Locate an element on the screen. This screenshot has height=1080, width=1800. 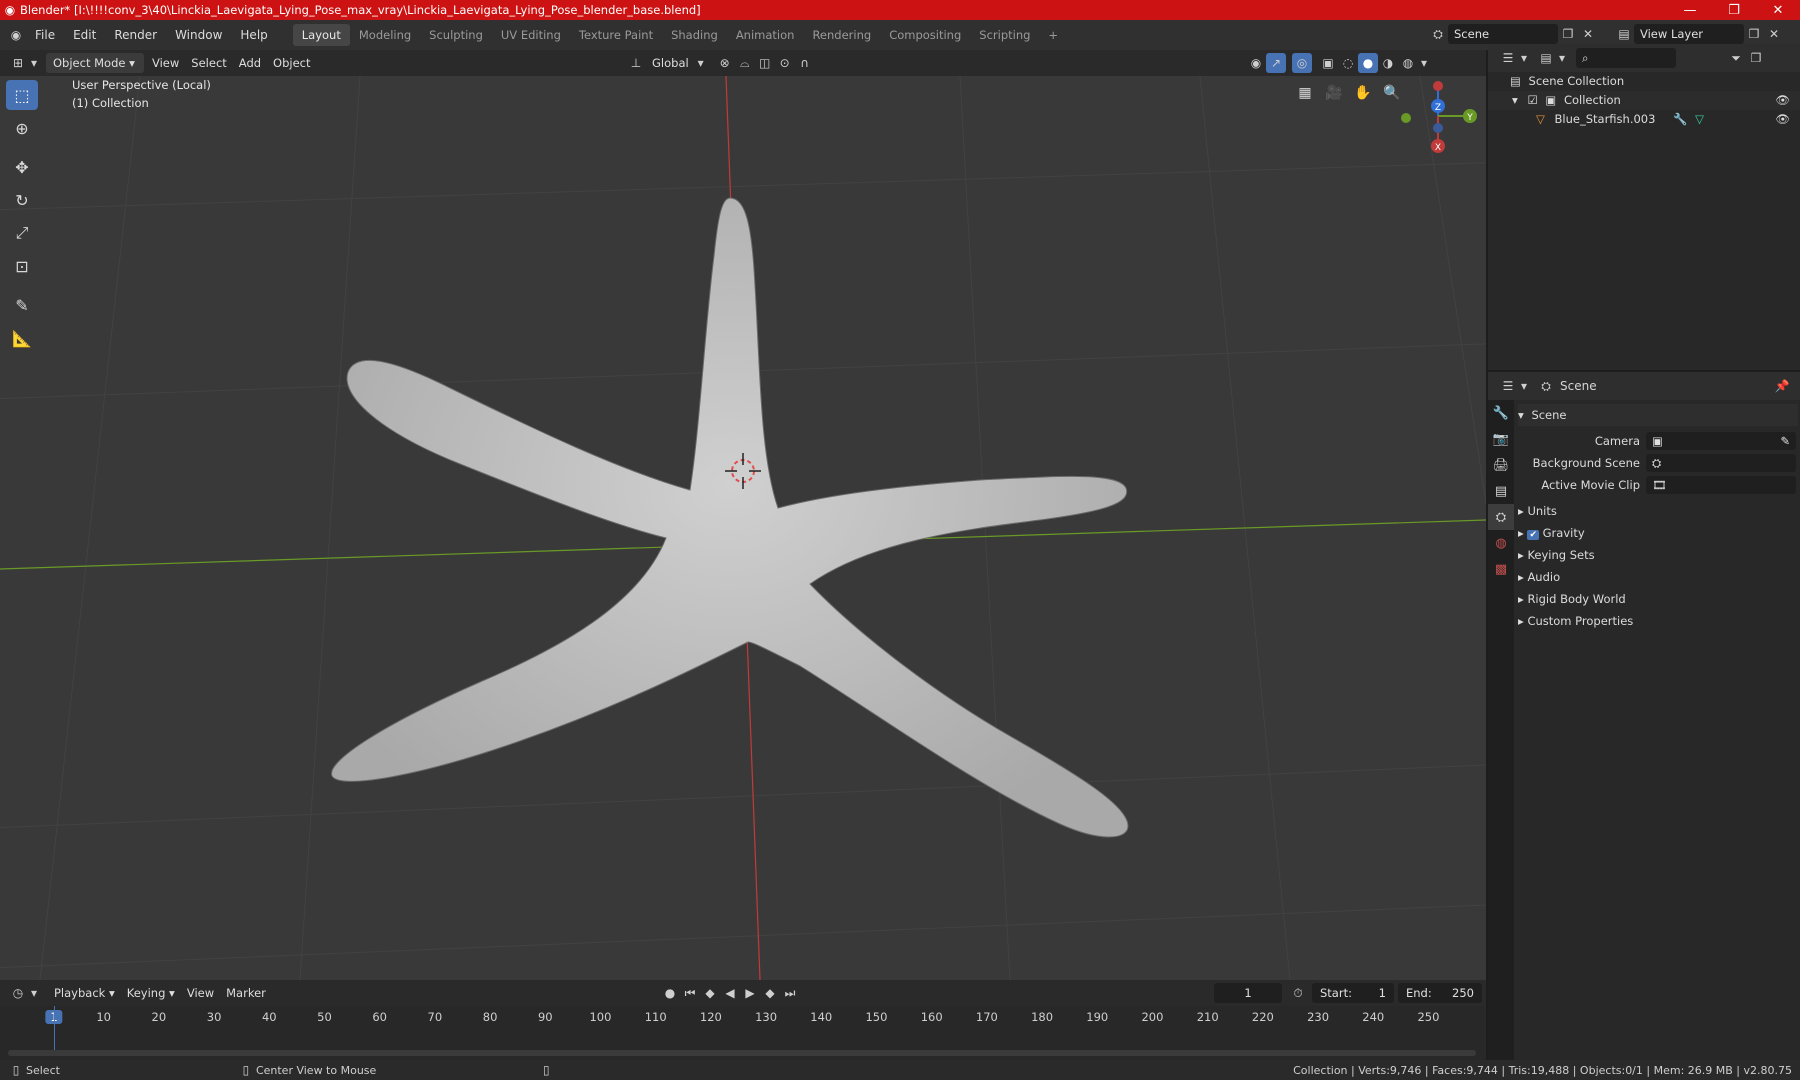
stopwatch-icon: ⏱ is located at coordinates (1298, 993).